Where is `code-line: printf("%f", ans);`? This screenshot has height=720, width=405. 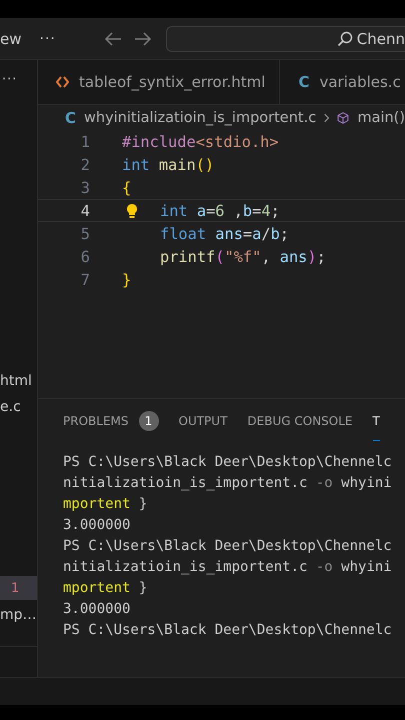 code-line: printf("%f", ans); is located at coordinates (243, 257).